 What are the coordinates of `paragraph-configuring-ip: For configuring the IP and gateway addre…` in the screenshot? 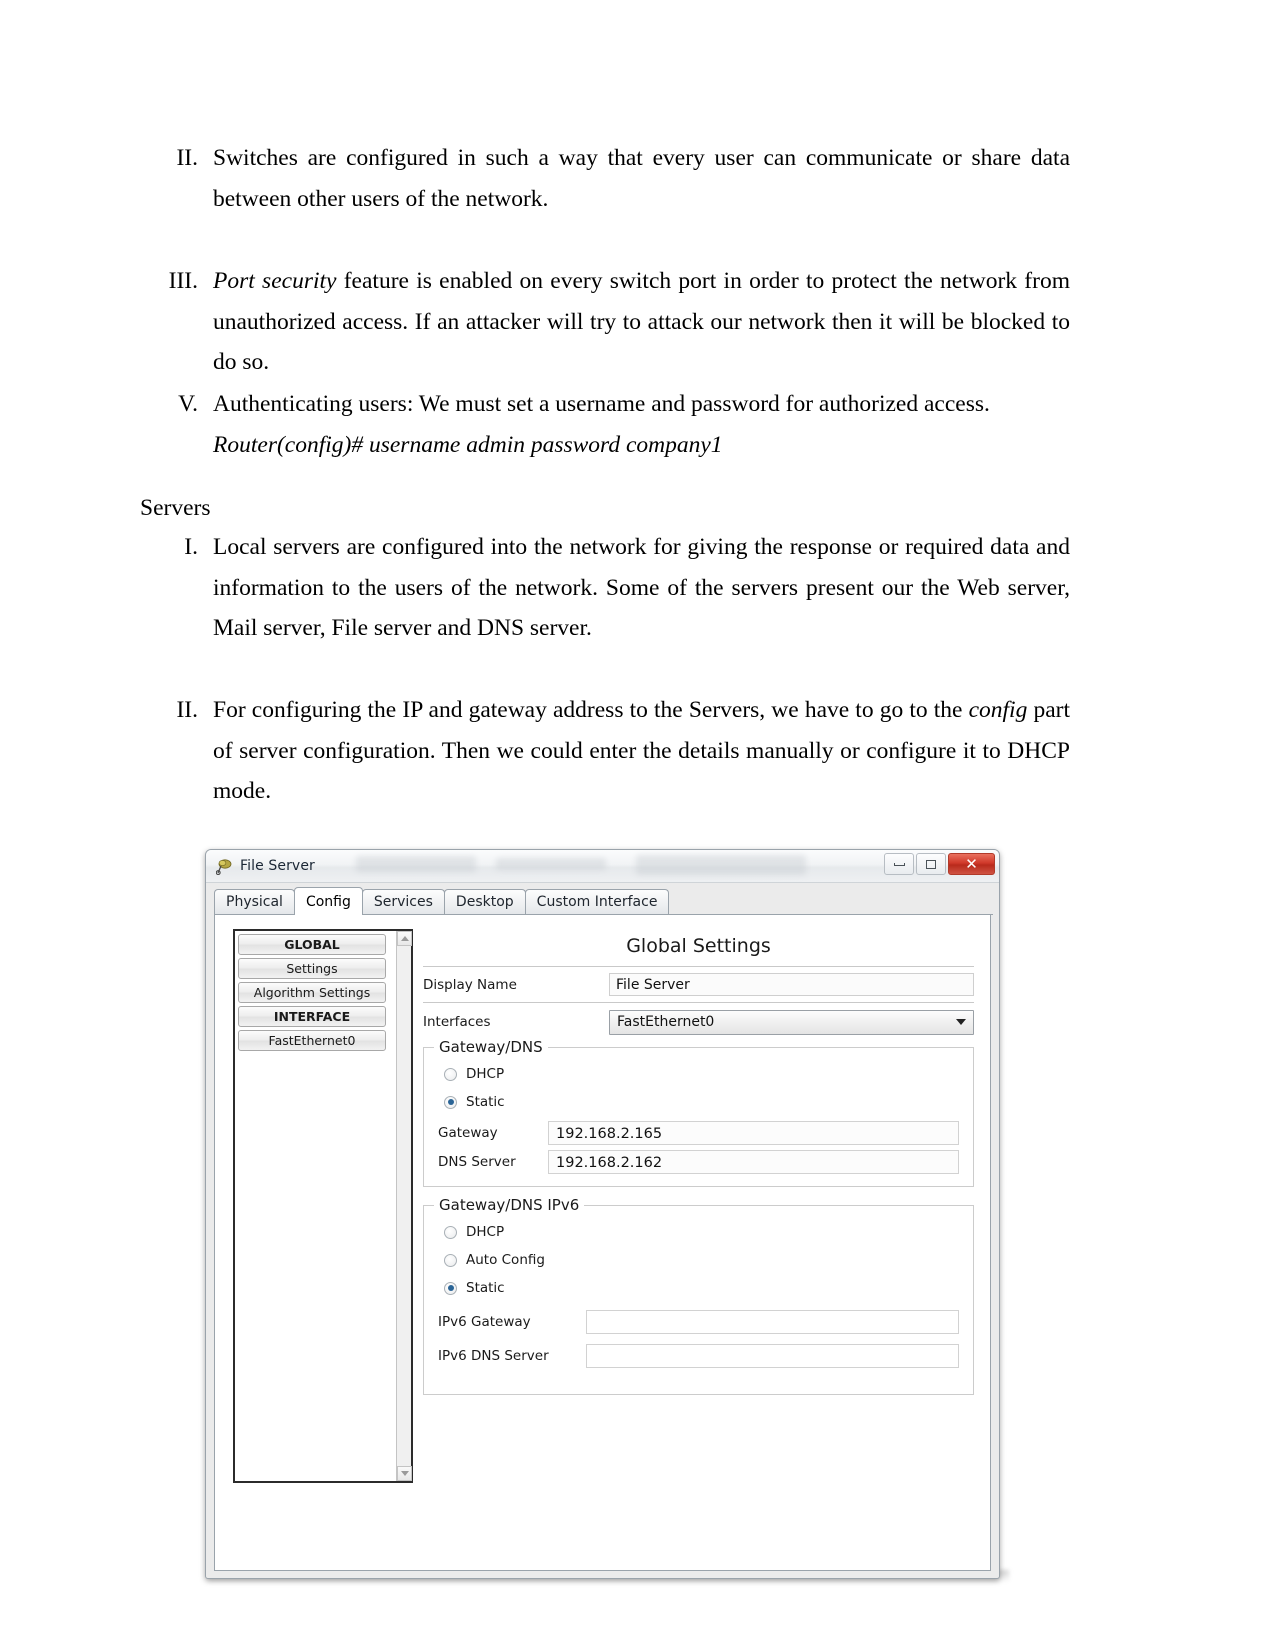 It's located at (641, 751).